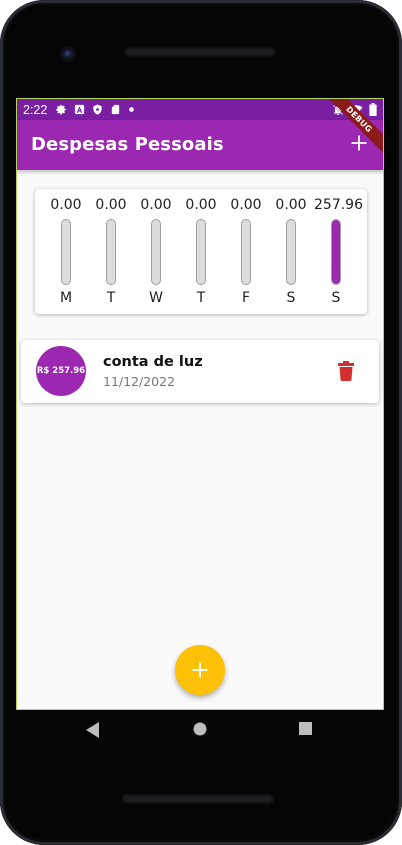 Image resolution: width=402 pixels, height=845 pixels. Describe the element at coordinates (127, 144) in the screenshot. I see `page-title: Despesas Pessoais` at that location.